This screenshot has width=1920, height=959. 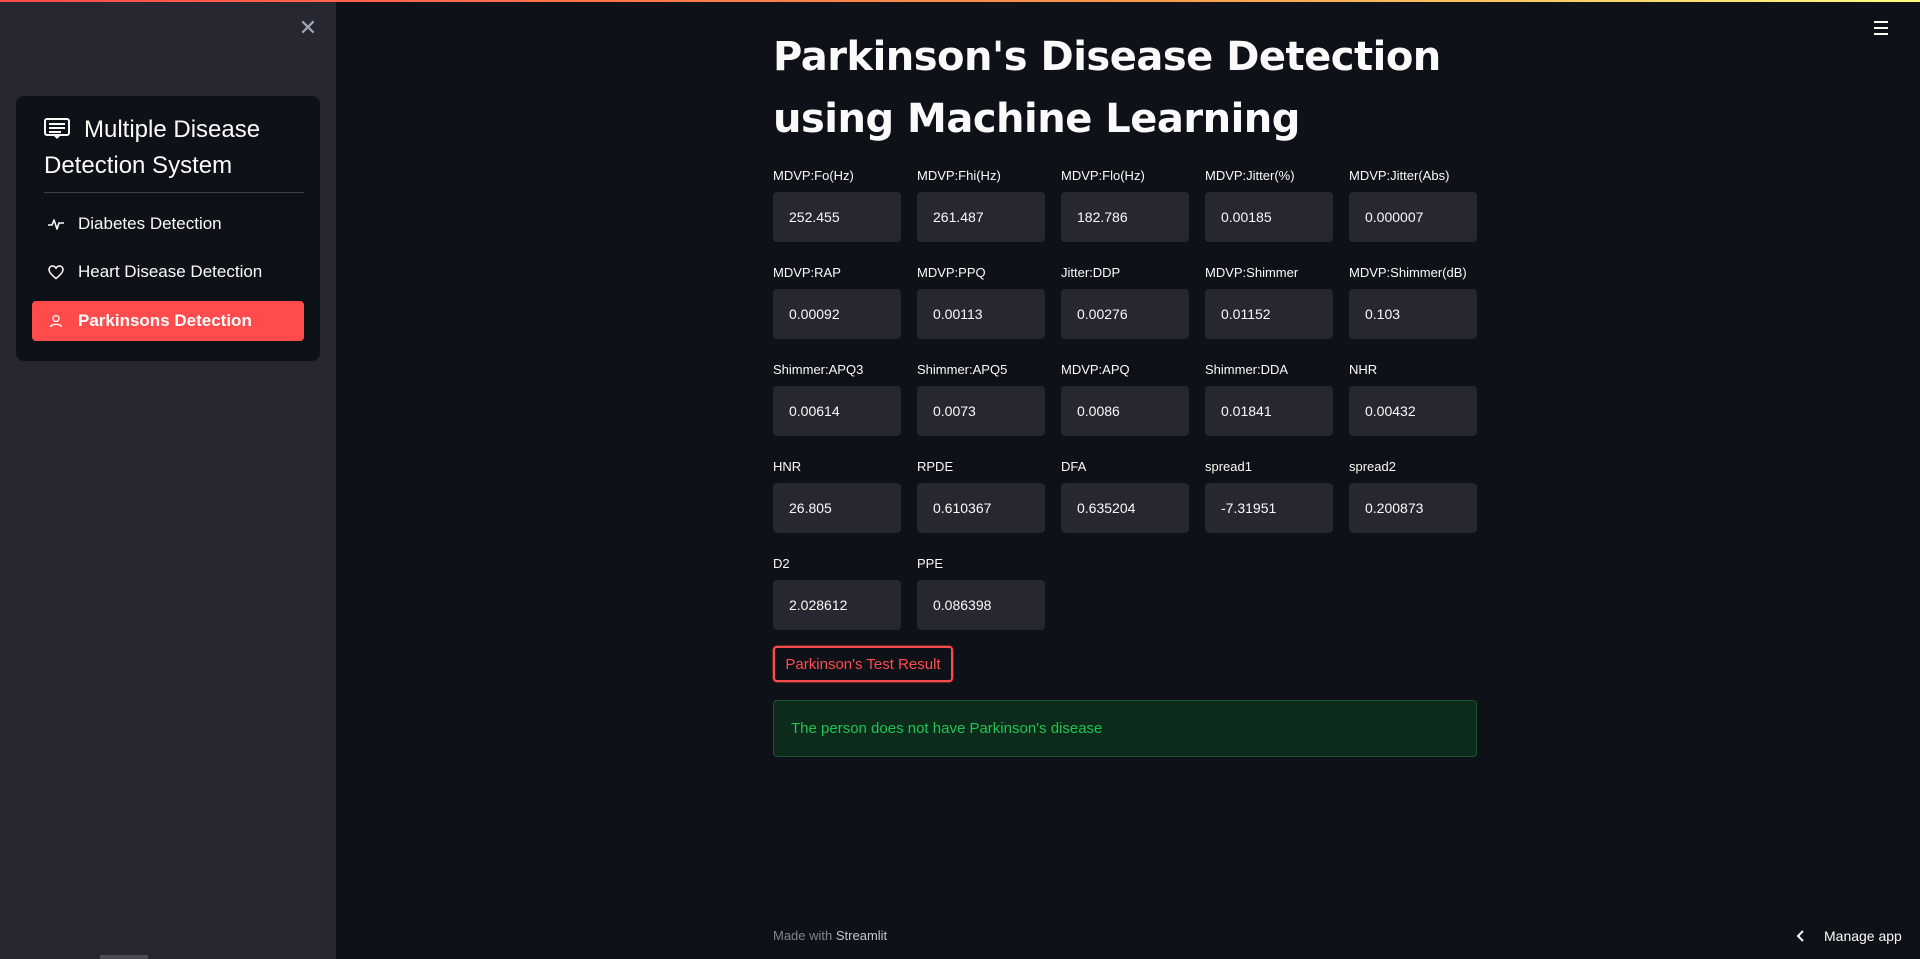 I want to click on number-input-field: spread2, so click(x=1413, y=495).